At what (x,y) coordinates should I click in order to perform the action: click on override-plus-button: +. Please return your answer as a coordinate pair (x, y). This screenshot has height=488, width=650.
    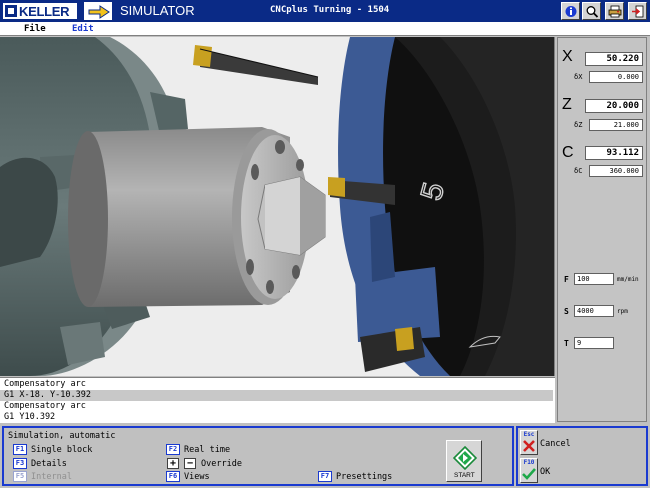
    Looking at the image, I should click on (173, 463).